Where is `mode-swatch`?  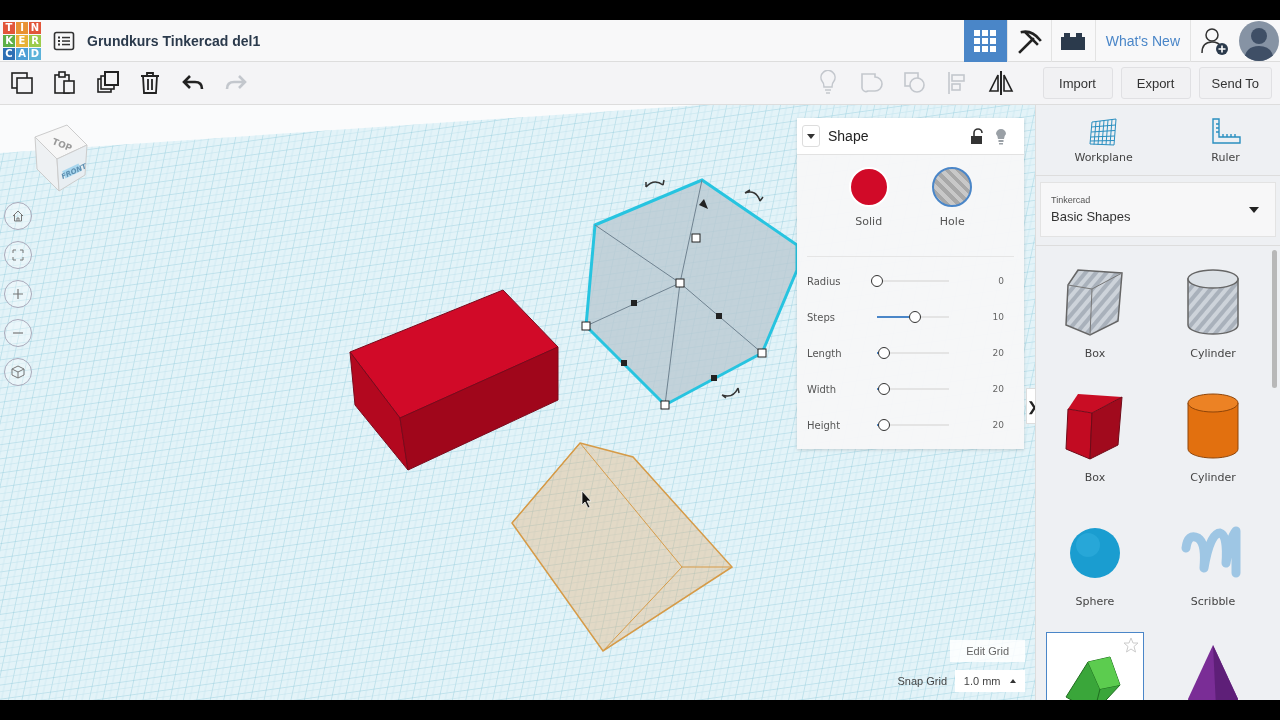
mode-swatch is located at coordinates (952, 187).